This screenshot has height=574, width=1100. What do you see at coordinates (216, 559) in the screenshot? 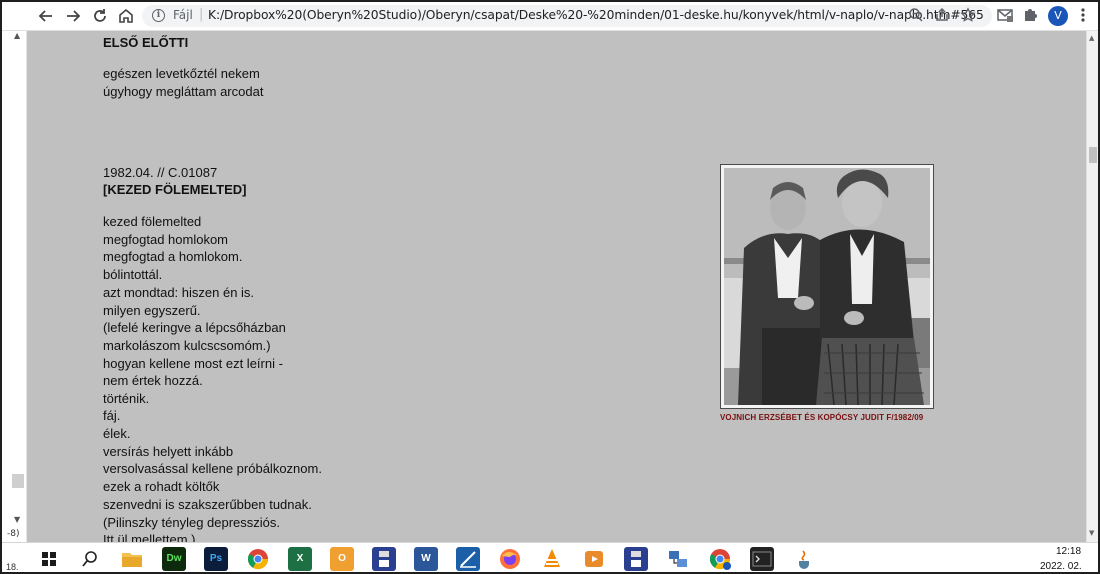
I see `photoshop-icon: Ps` at bounding box center [216, 559].